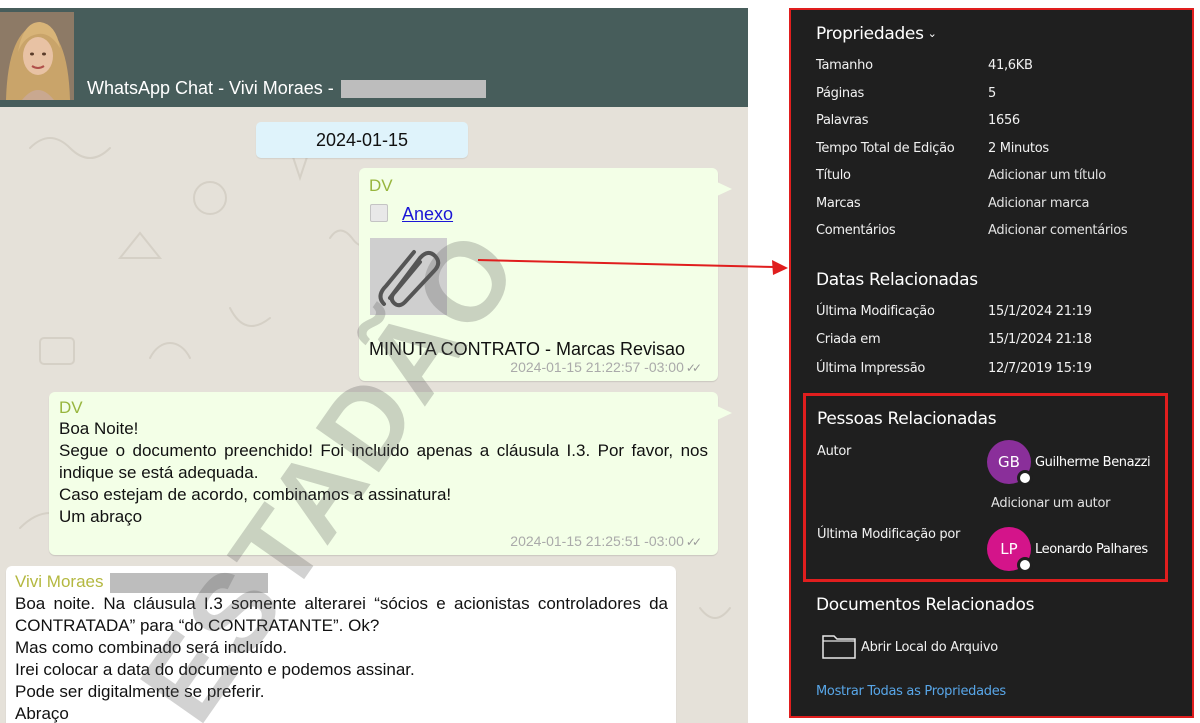 This screenshot has height=723, width=1200. What do you see at coordinates (856, 230) in the screenshot?
I see `property-label: Comentários` at bounding box center [856, 230].